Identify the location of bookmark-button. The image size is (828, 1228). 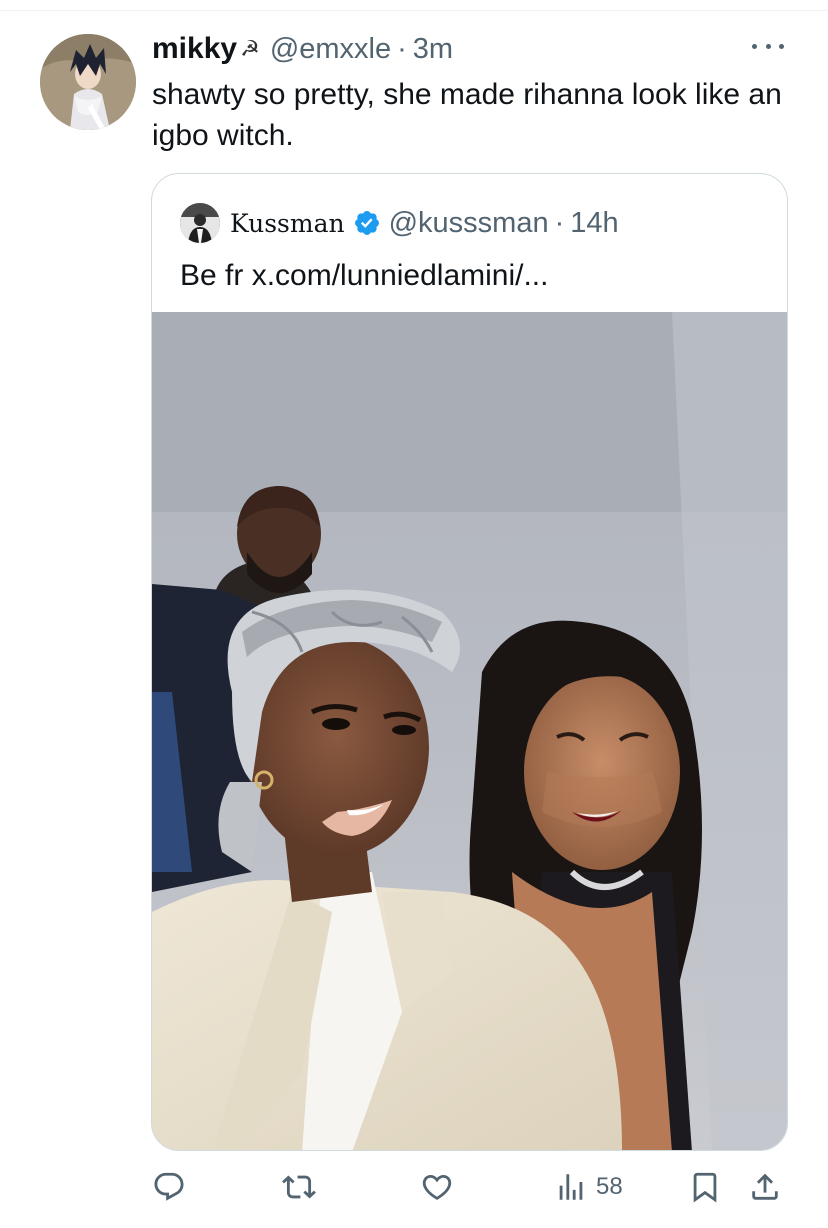
(705, 1187).